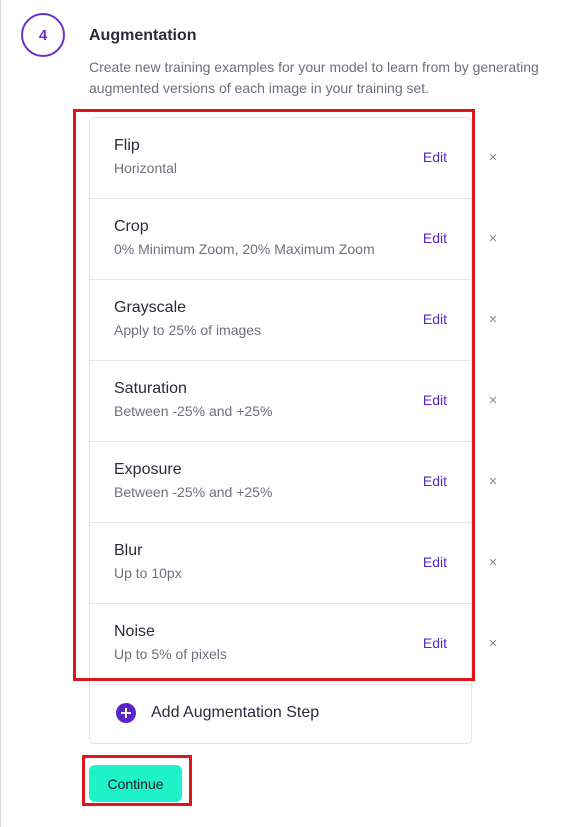  What do you see at coordinates (128, 550) in the screenshot?
I see `augmentation-name: Blur` at bounding box center [128, 550].